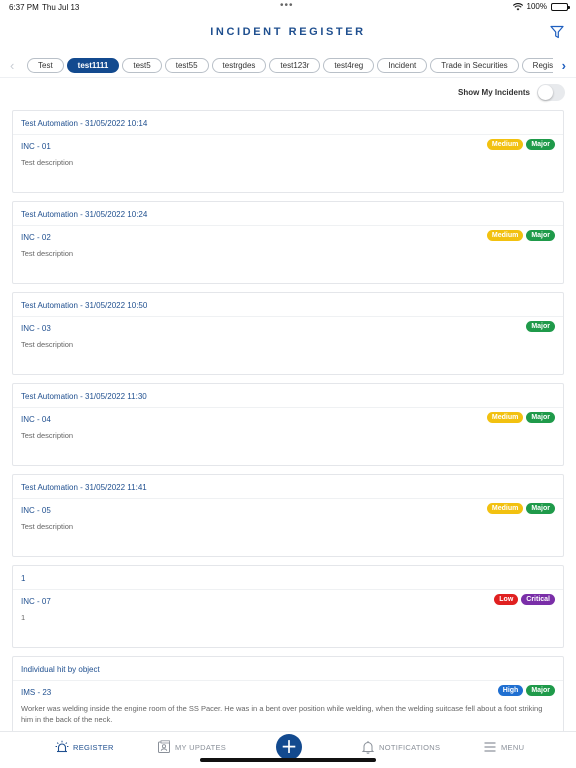 Image resolution: width=576 pixels, height=768 pixels. I want to click on incident-id: INC - 03, so click(36, 328).